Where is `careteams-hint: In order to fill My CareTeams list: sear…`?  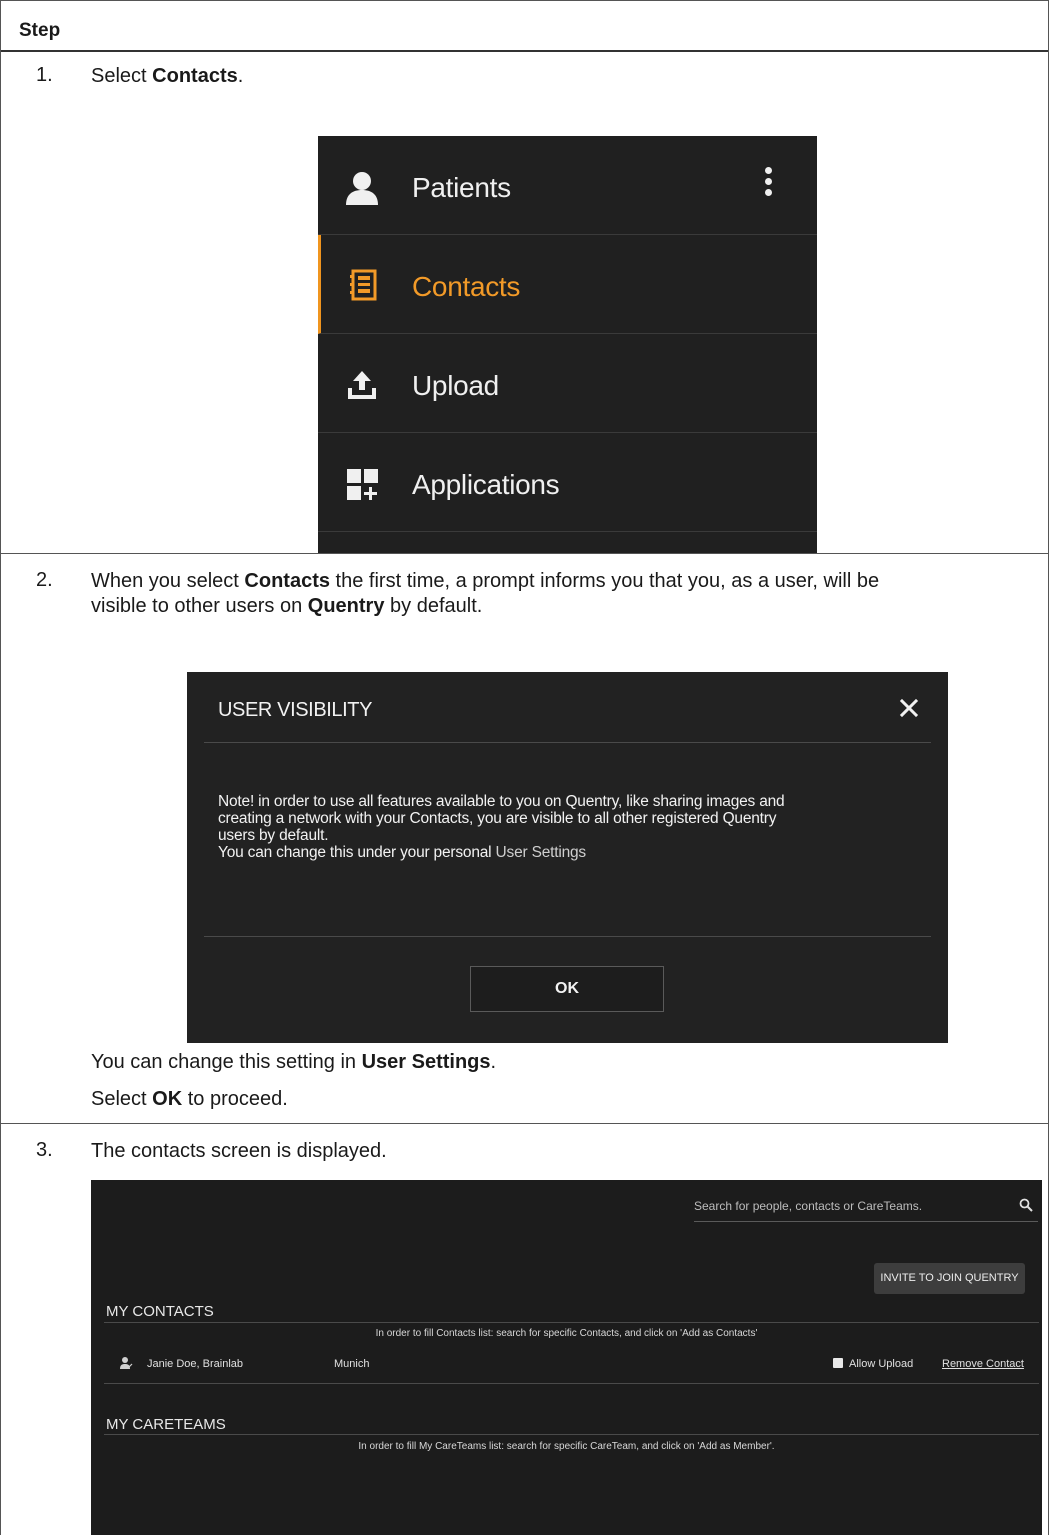 careteams-hint: In order to fill My CareTeams list: sear… is located at coordinates (566, 1446).